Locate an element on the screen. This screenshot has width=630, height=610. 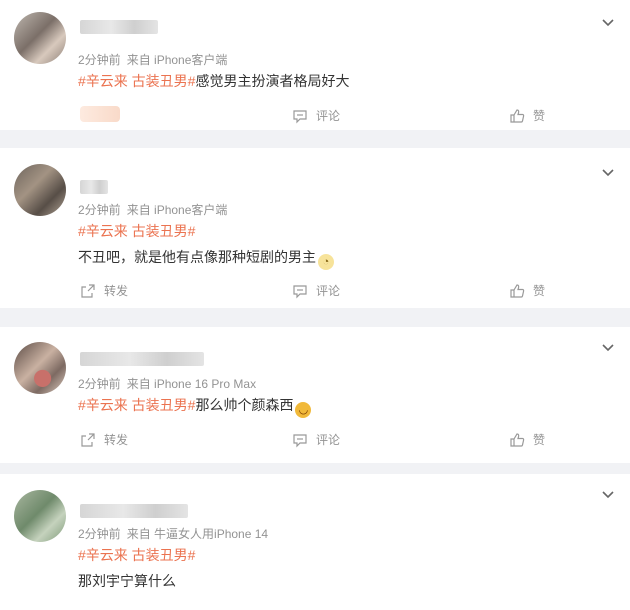
smug-face-emoji: ◔ is located at coordinates (326, 262).